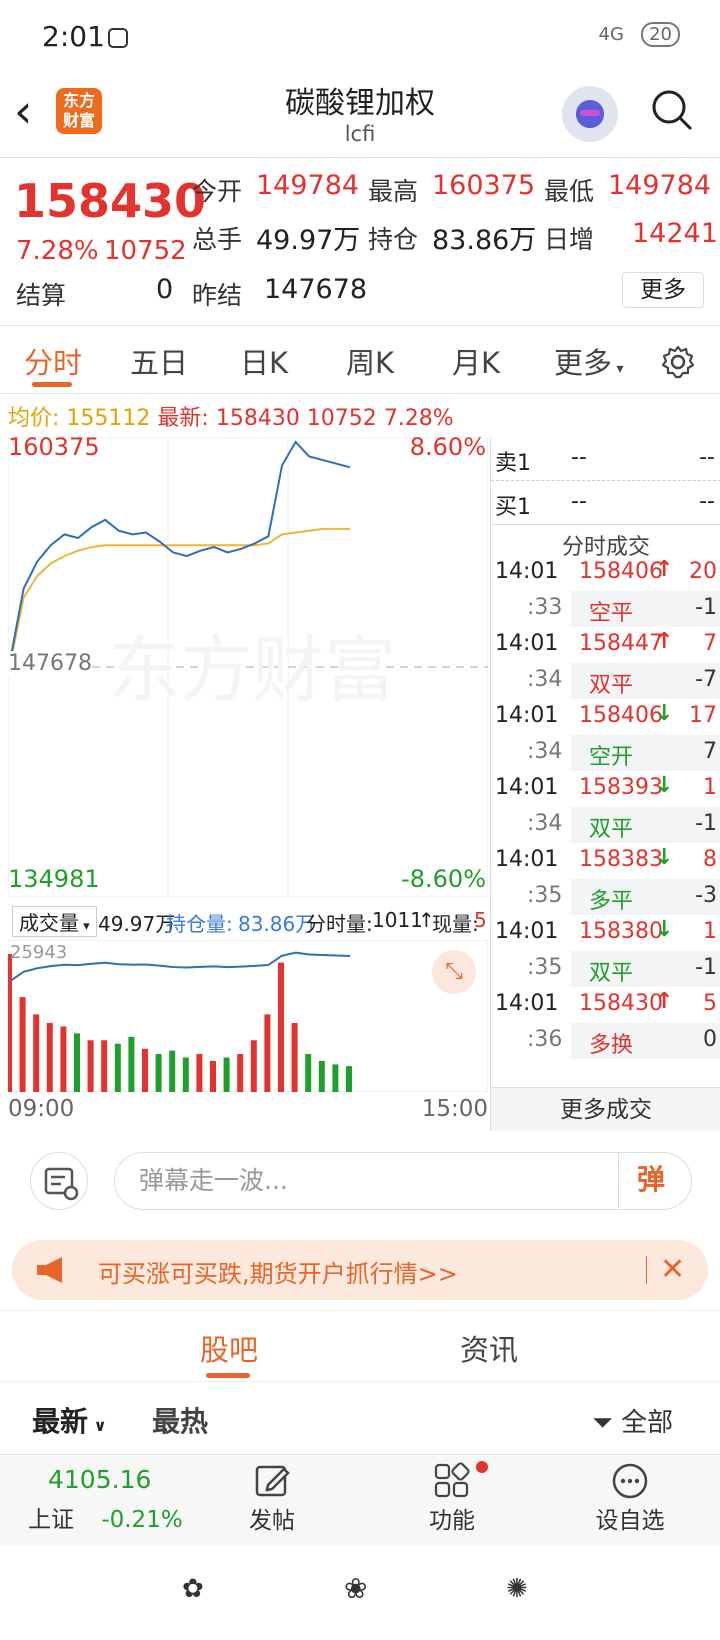 The image size is (720, 1640). I want to click on network-label: 4G, so click(611, 34).